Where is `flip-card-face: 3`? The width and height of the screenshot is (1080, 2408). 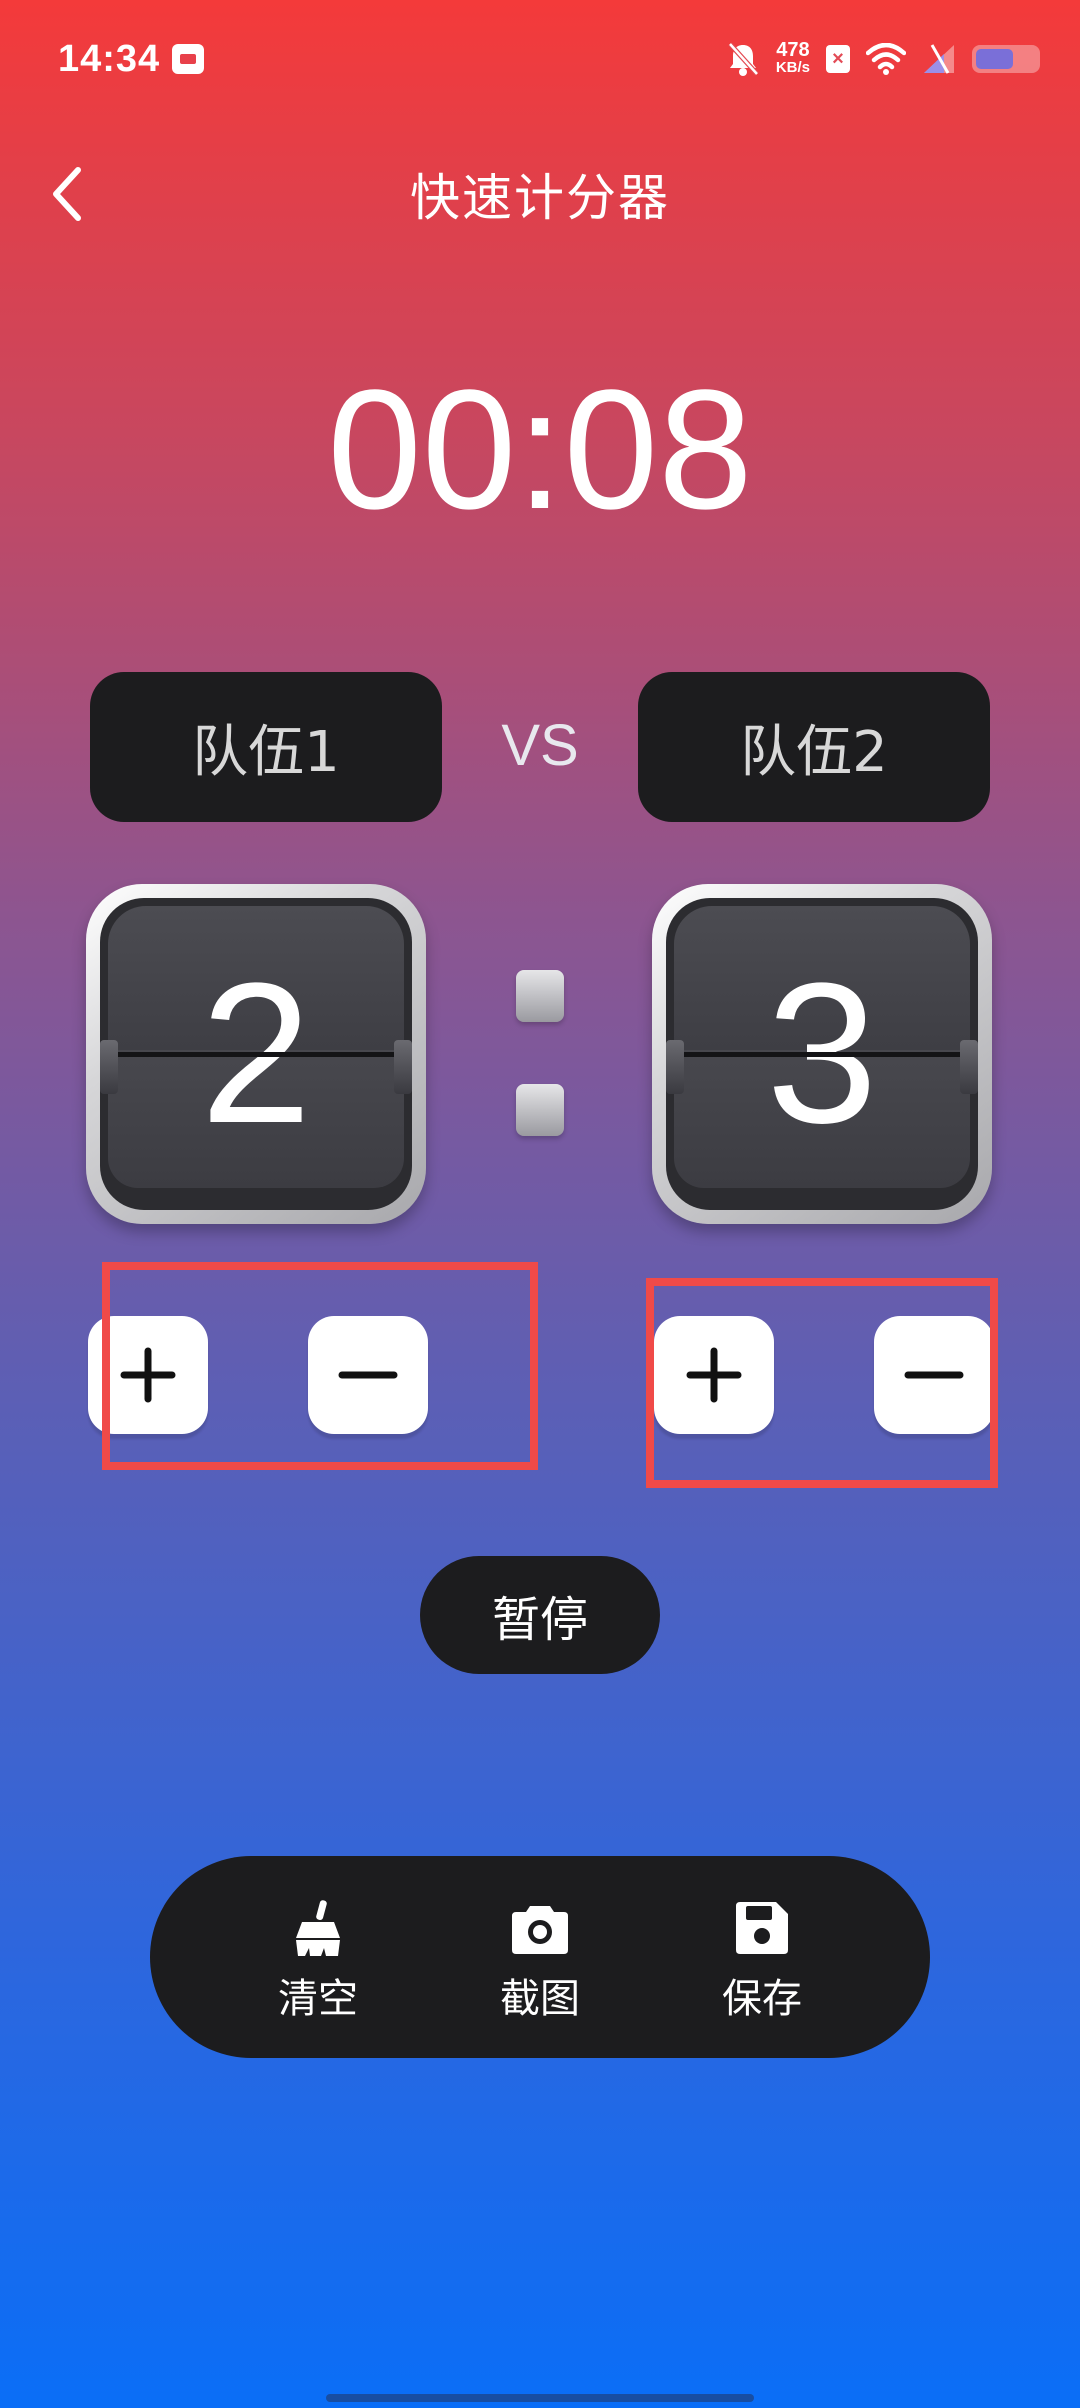 flip-card-face: 3 is located at coordinates (822, 1054).